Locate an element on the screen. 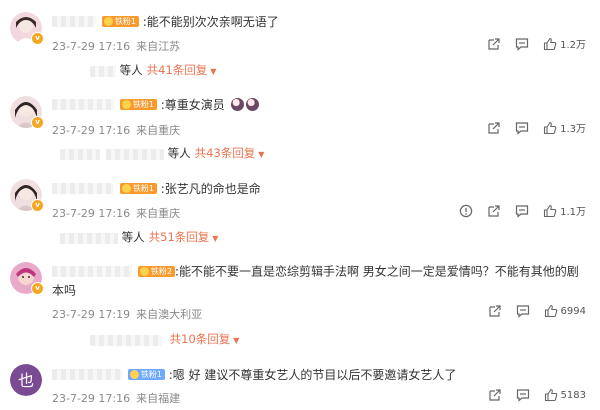 This screenshot has height=410, width=600. comment-meta: 23-7-29 17:16 来自江苏 is located at coordinates (116, 46).